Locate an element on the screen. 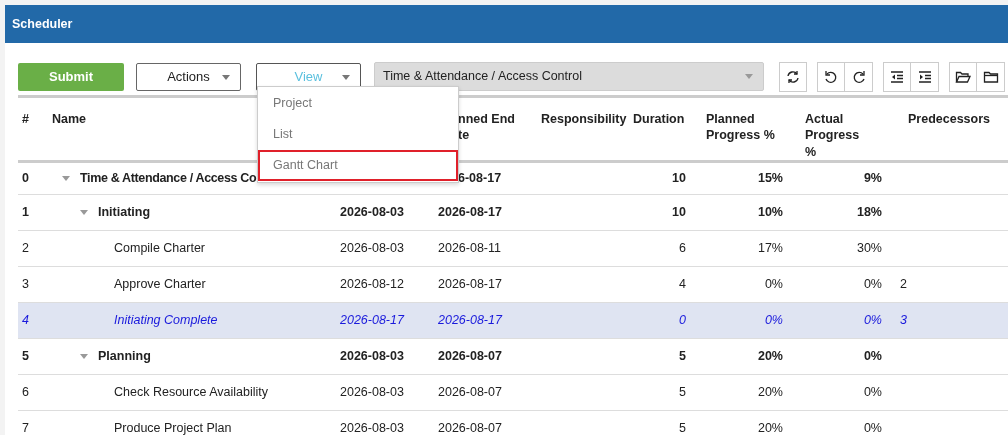 The image size is (1008, 435). task-name: Compile Charter is located at coordinates (159, 247).